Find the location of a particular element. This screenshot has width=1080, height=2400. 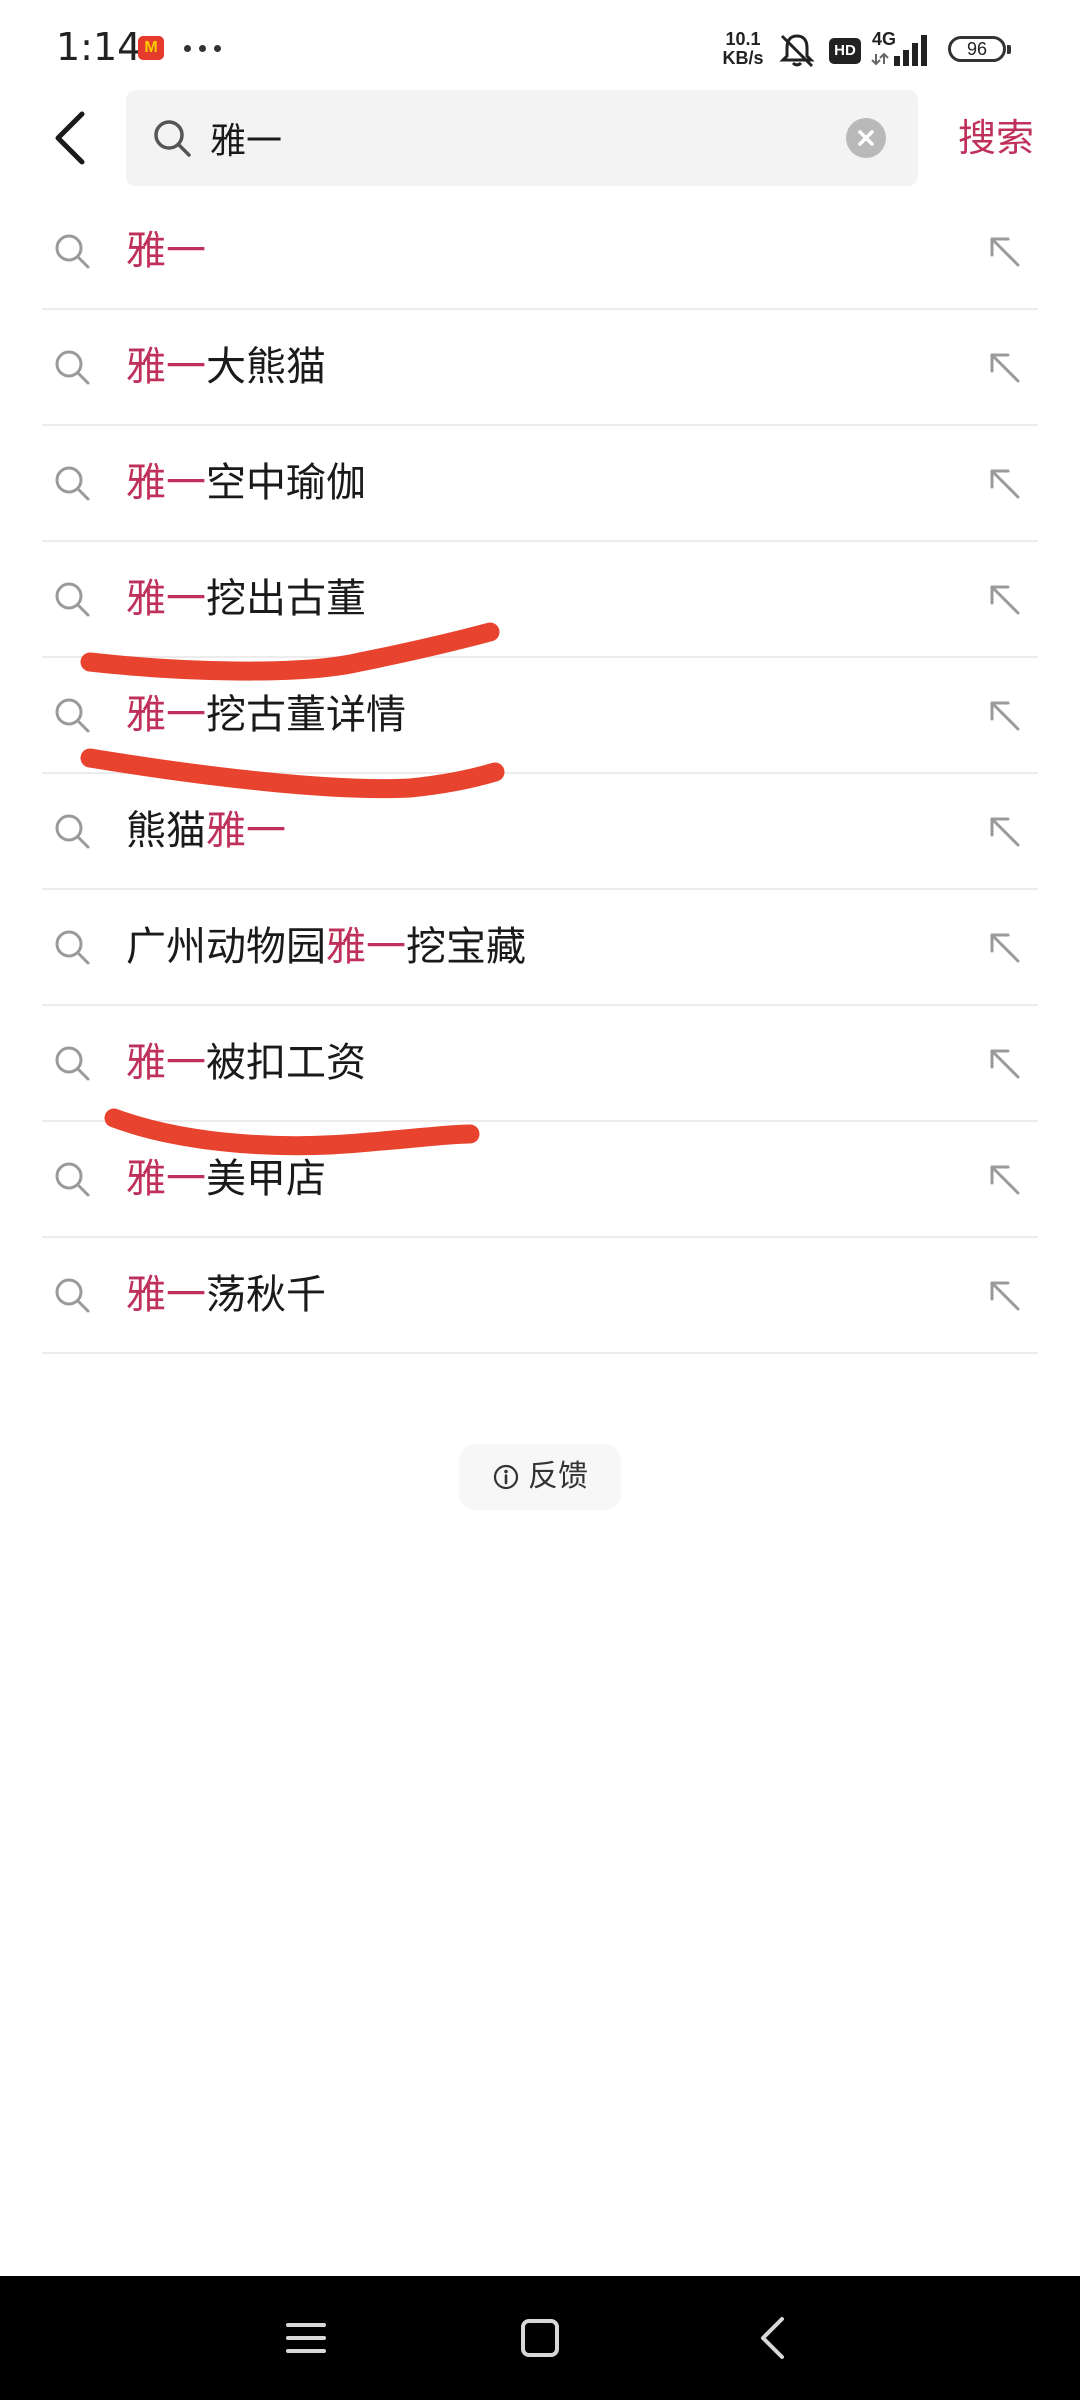

suggestion-item: 广州动物园雅一挖宝藏 is located at coordinates (540, 948).